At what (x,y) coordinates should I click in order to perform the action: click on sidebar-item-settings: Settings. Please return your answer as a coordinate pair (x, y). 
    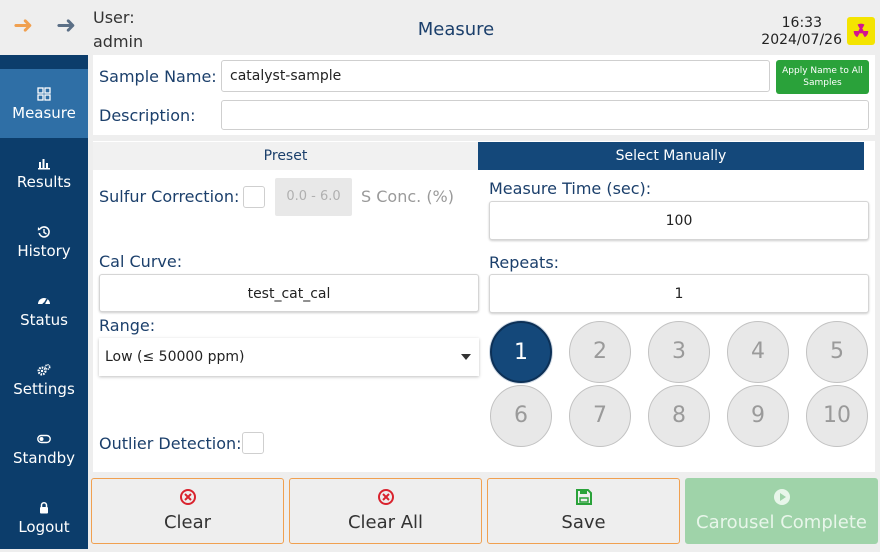
    Looking at the image, I should click on (44, 379).